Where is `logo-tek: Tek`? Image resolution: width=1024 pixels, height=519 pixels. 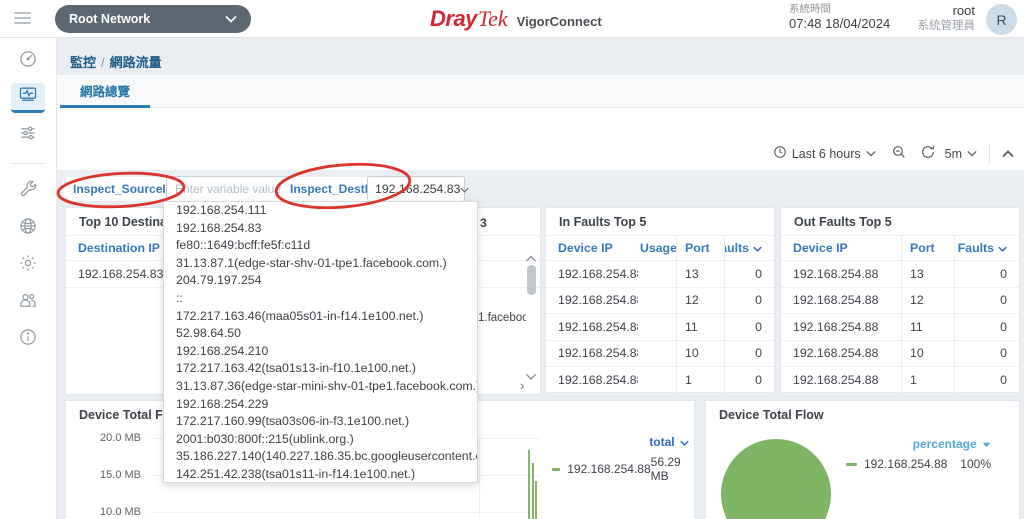
logo-tek: Tek is located at coordinates (492, 18).